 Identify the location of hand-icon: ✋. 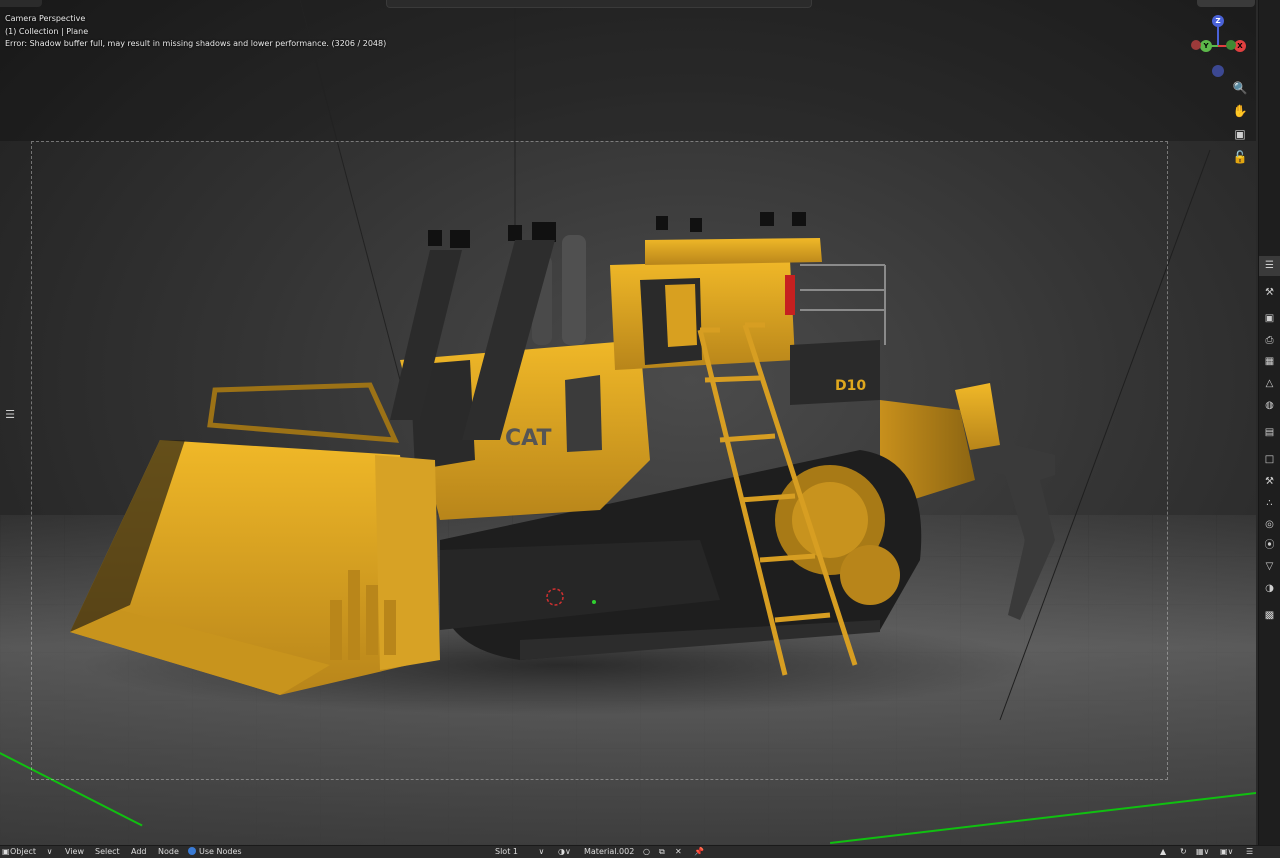
(1240, 111).